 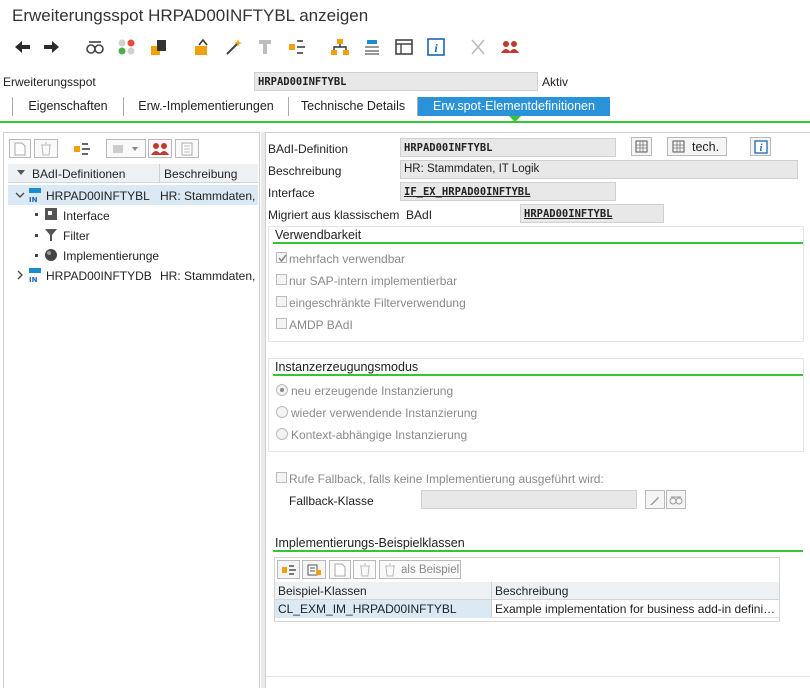 I want to click on docs-button, so click(x=187, y=148).